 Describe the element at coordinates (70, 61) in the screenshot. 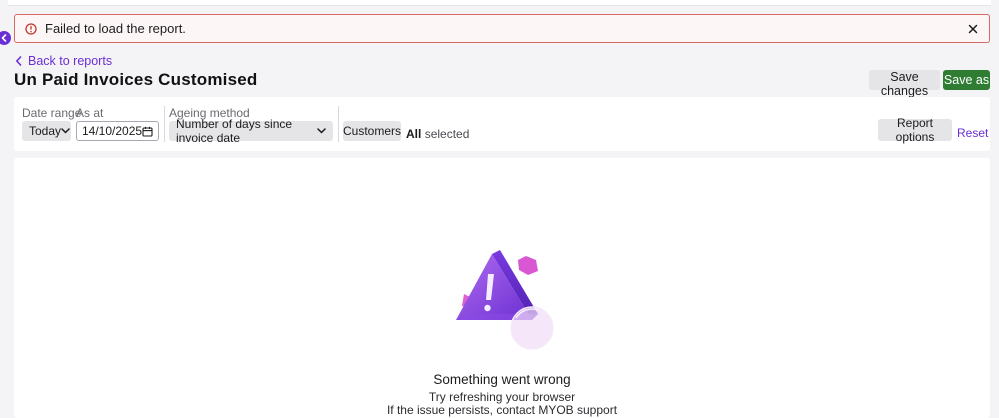

I see `back-link-label: Back to reports` at that location.